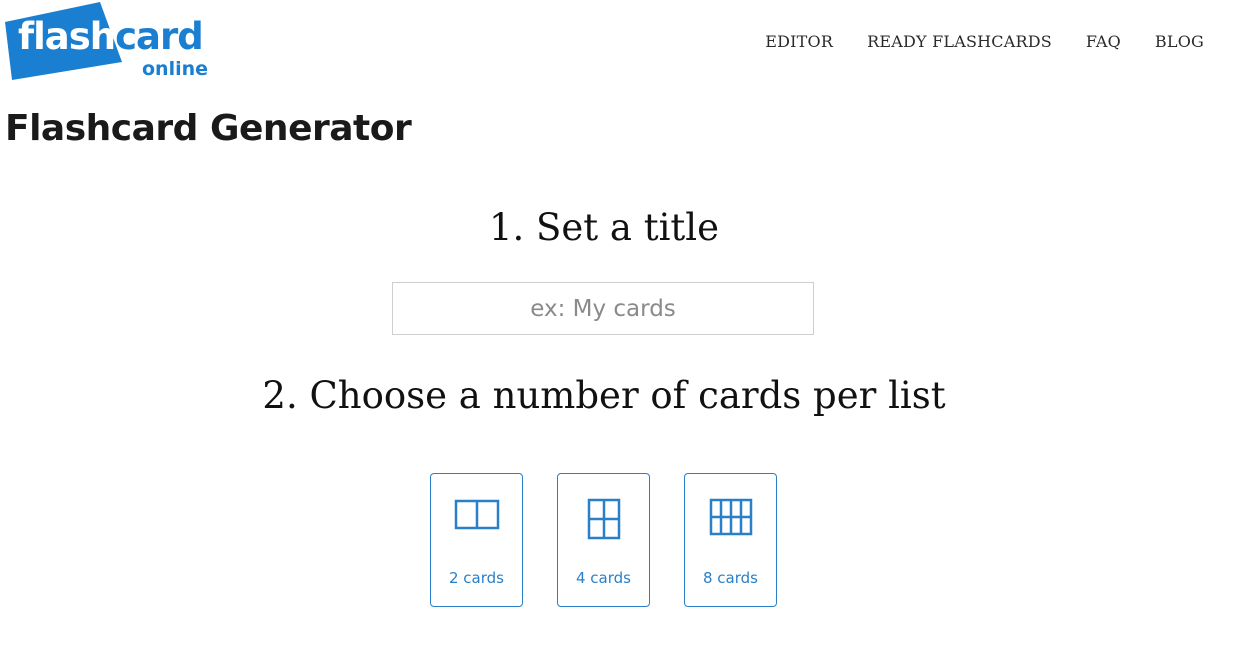  I want to click on main-nav: EDITOR READY FLASHCARDS FAQ BLOG, so click(984, 41).